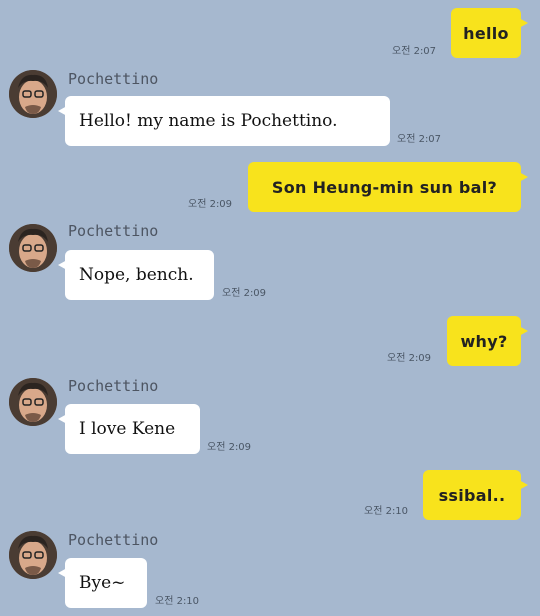 Image resolution: width=540 pixels, height=616 pixels. What do you see at coordinates (136, 275) in the screenshot?
I see `incoming-message-bubble: Nope, bench.` at bounding box center [136, 275].